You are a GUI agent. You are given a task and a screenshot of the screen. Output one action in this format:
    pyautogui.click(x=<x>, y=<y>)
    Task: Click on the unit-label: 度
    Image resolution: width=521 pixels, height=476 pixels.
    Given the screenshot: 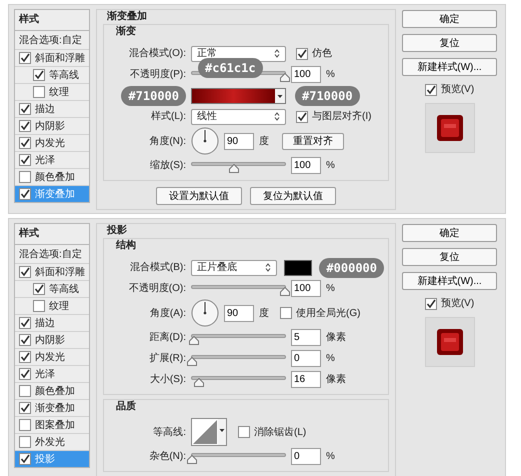 What is the action you would take?
    pyautogui.click(x=264, y=313)
    